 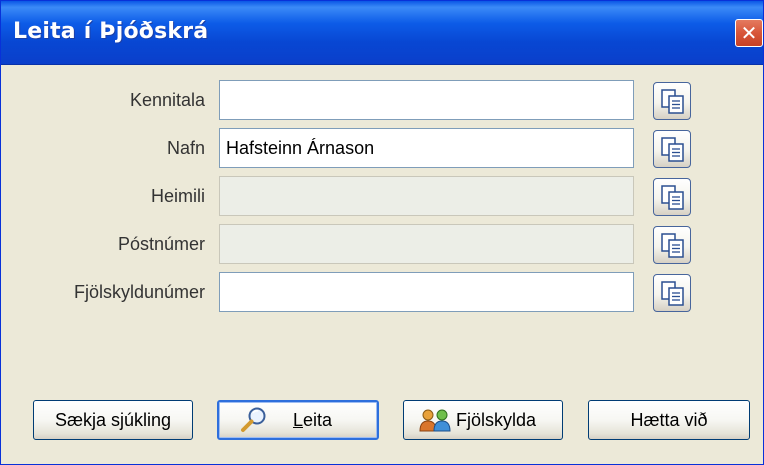 What do you see at coordinates (426, 244) in the screenshot?
I see `postnumer-input` at bounding box center [426, 244].